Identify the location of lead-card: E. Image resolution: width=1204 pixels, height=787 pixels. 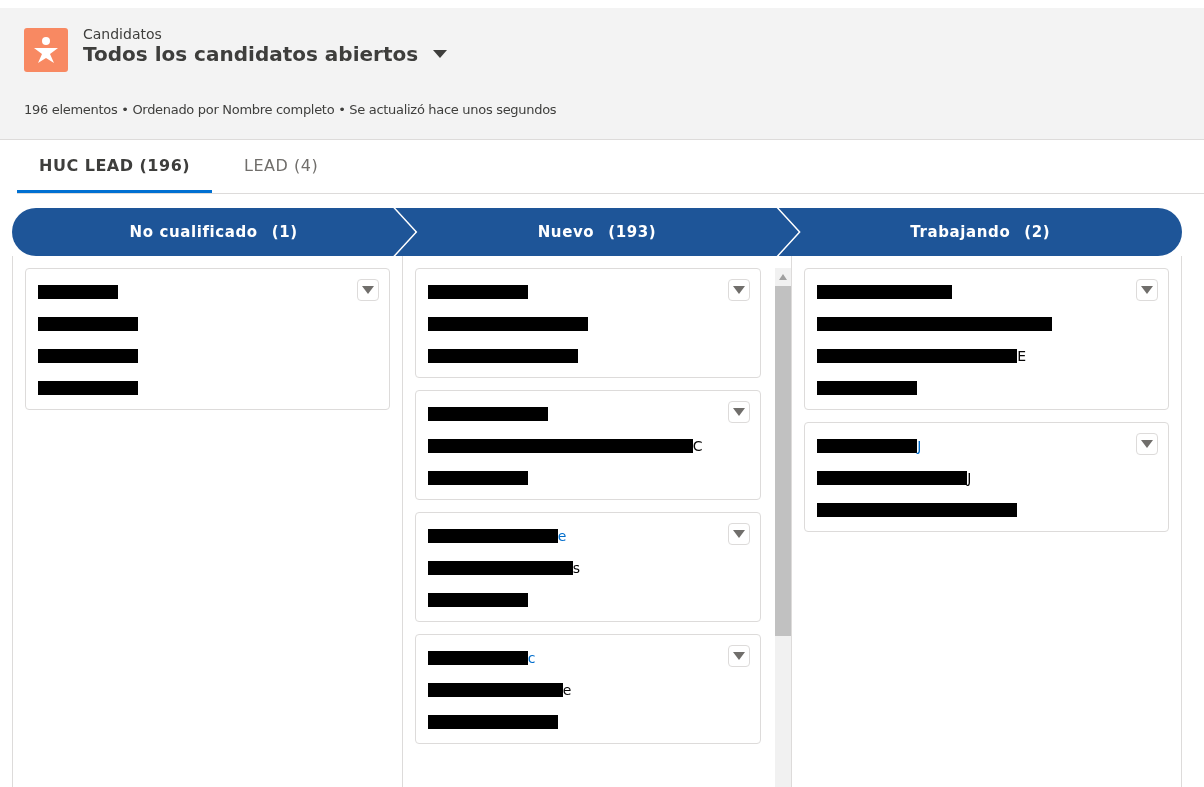
(986, 339).